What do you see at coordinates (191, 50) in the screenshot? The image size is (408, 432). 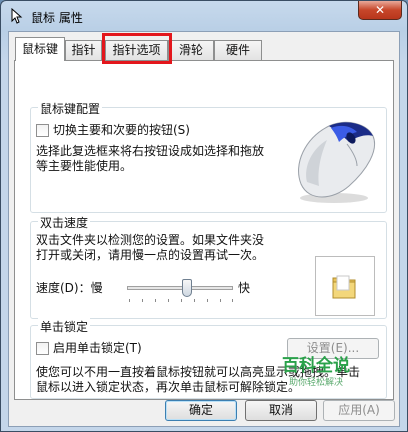 I see `tab-wheel: 滑轮` at bounding box center [191, 50].